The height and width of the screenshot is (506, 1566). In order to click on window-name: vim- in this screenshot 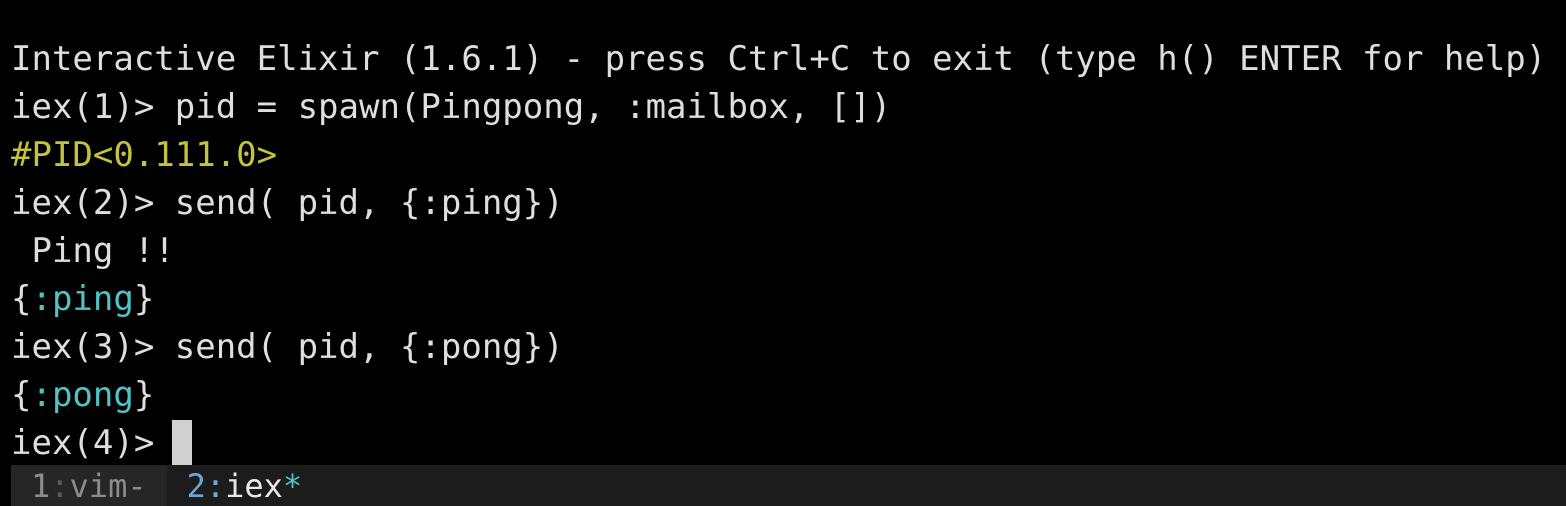, I will do `click(108, 485)`.